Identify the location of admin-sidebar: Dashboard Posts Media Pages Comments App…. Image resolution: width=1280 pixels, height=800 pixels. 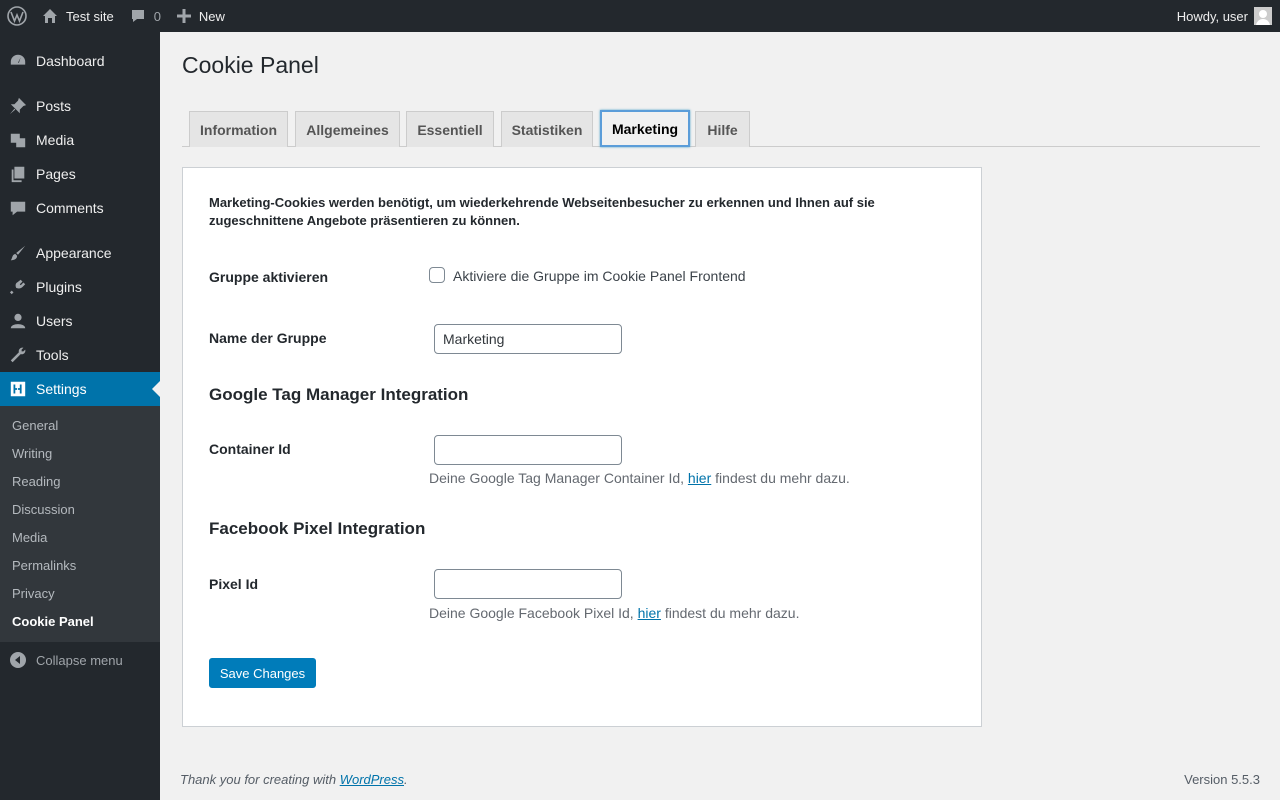
(80, 416).